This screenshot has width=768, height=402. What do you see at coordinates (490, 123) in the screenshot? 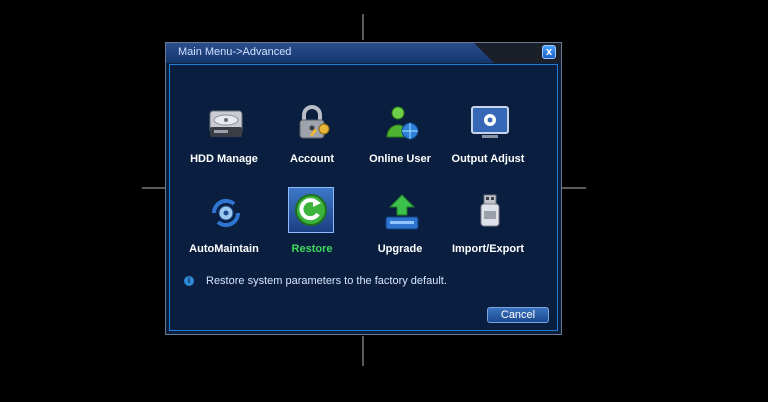
I see `monitor-gear-icon` at bounding box center [490, 123].